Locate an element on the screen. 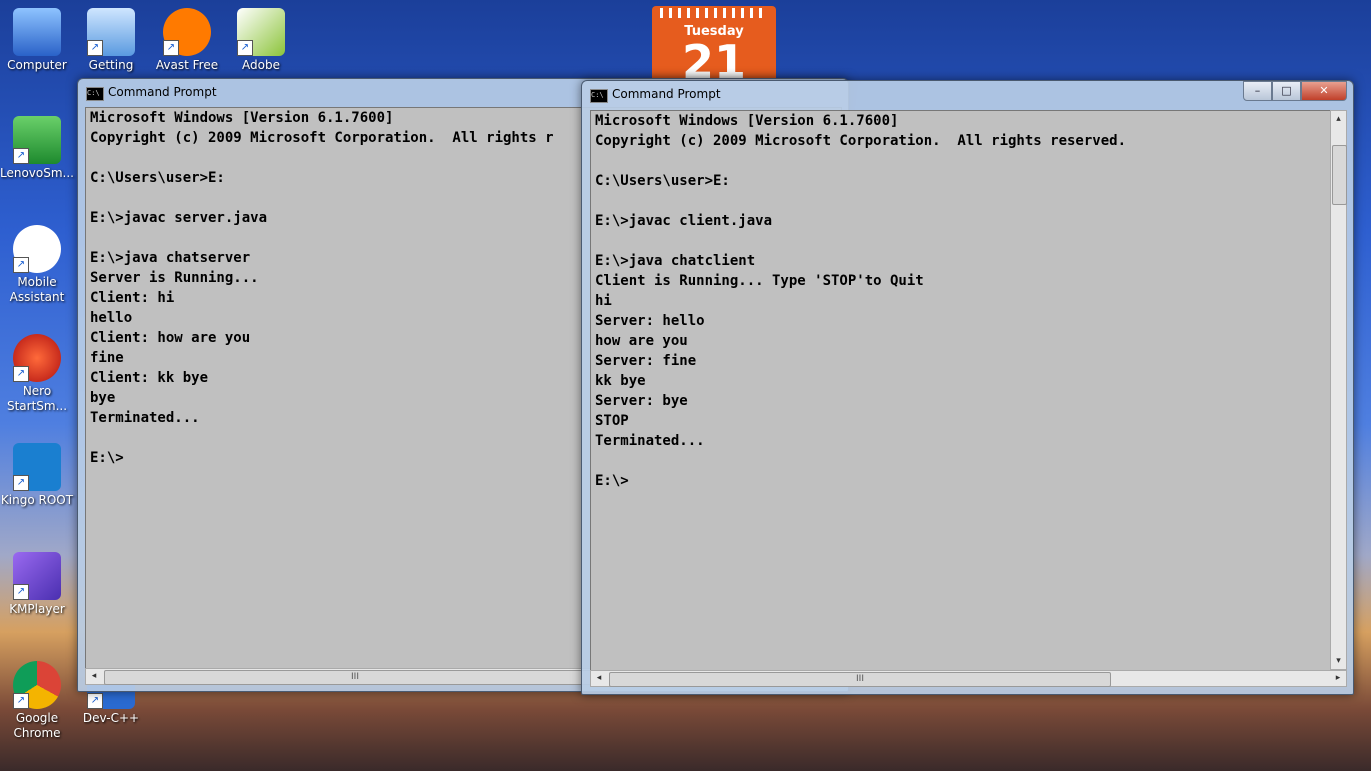  desktop-icon-label: Google Chrome is located at coordinates (37, 725).